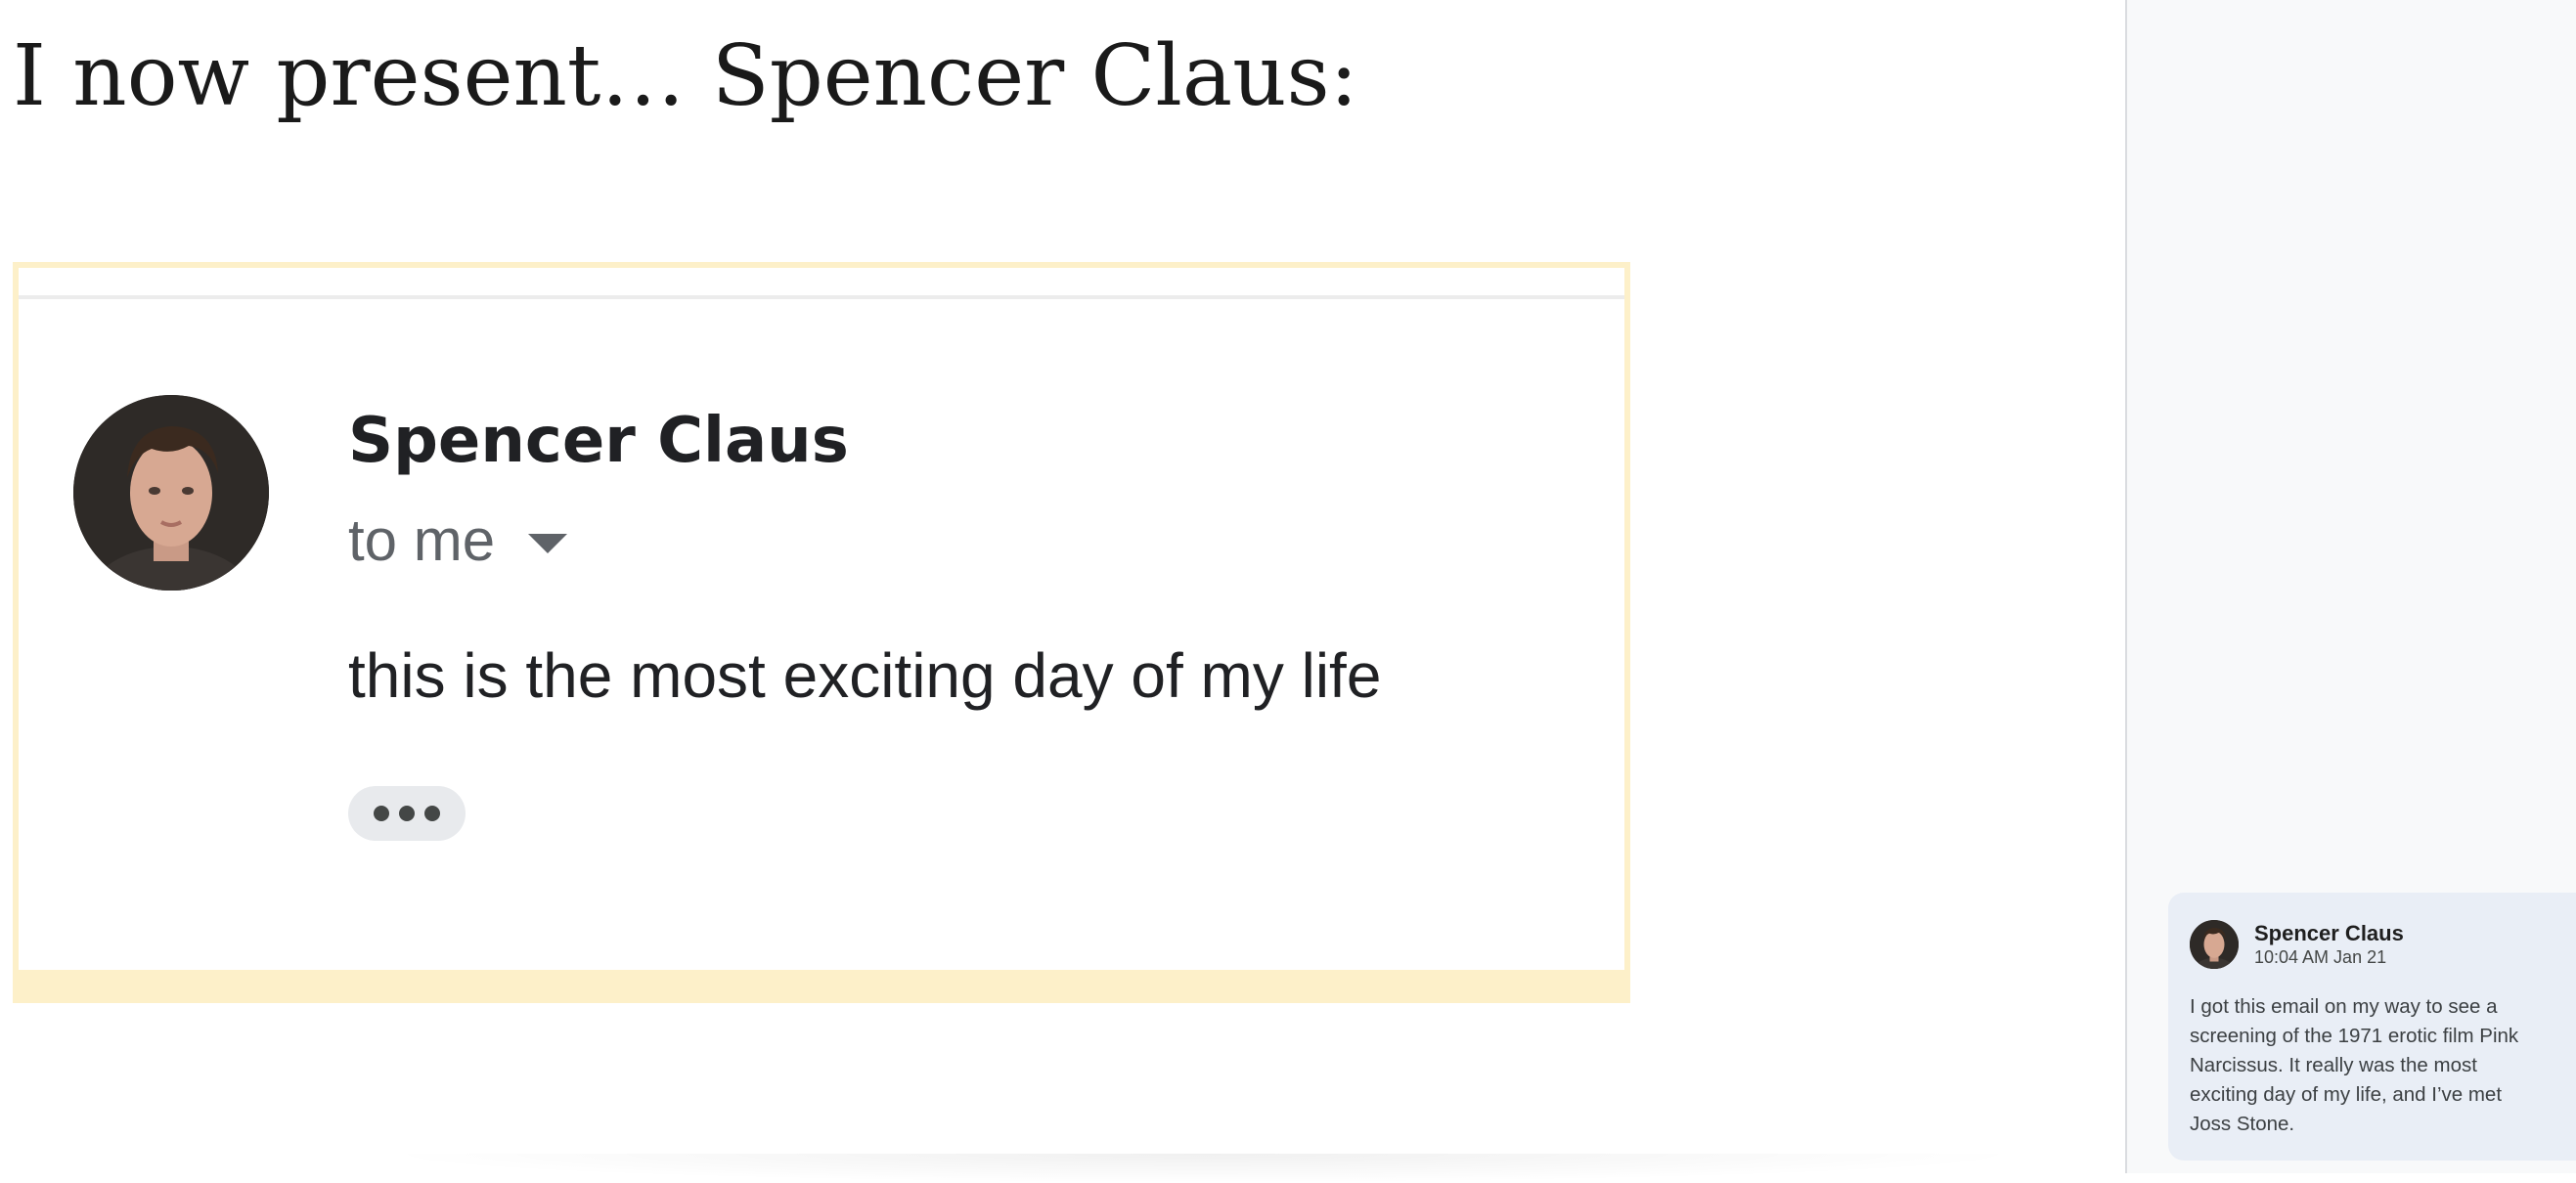  Describe the element at coordinates (598, 441) in the screenshot. I see `sender-name: Spencer Claus` at that location.